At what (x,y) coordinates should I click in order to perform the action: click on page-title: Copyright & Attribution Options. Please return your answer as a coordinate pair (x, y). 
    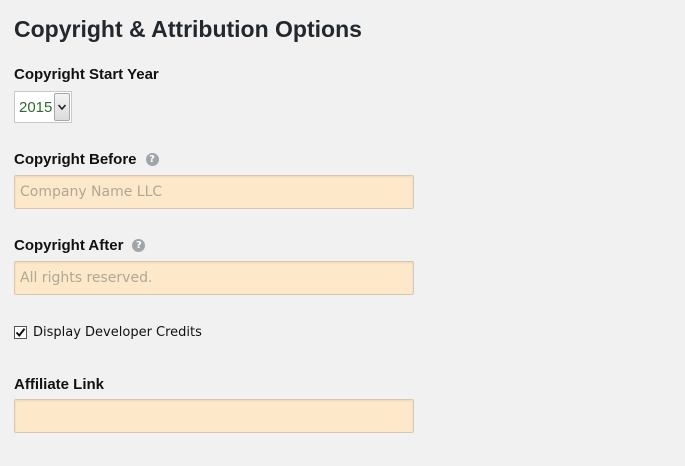
    Looking at the image, I should click on (188, 29).